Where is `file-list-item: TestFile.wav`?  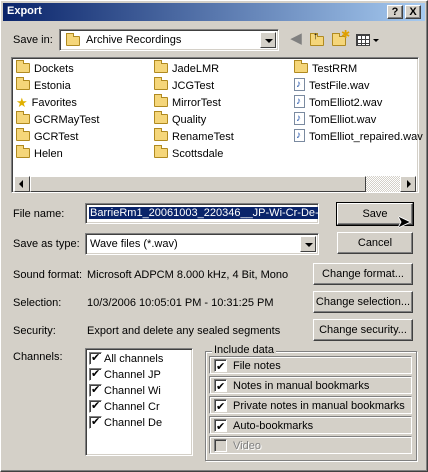
file-list-item: TestFile.wav is located at coordinates (332, 85).